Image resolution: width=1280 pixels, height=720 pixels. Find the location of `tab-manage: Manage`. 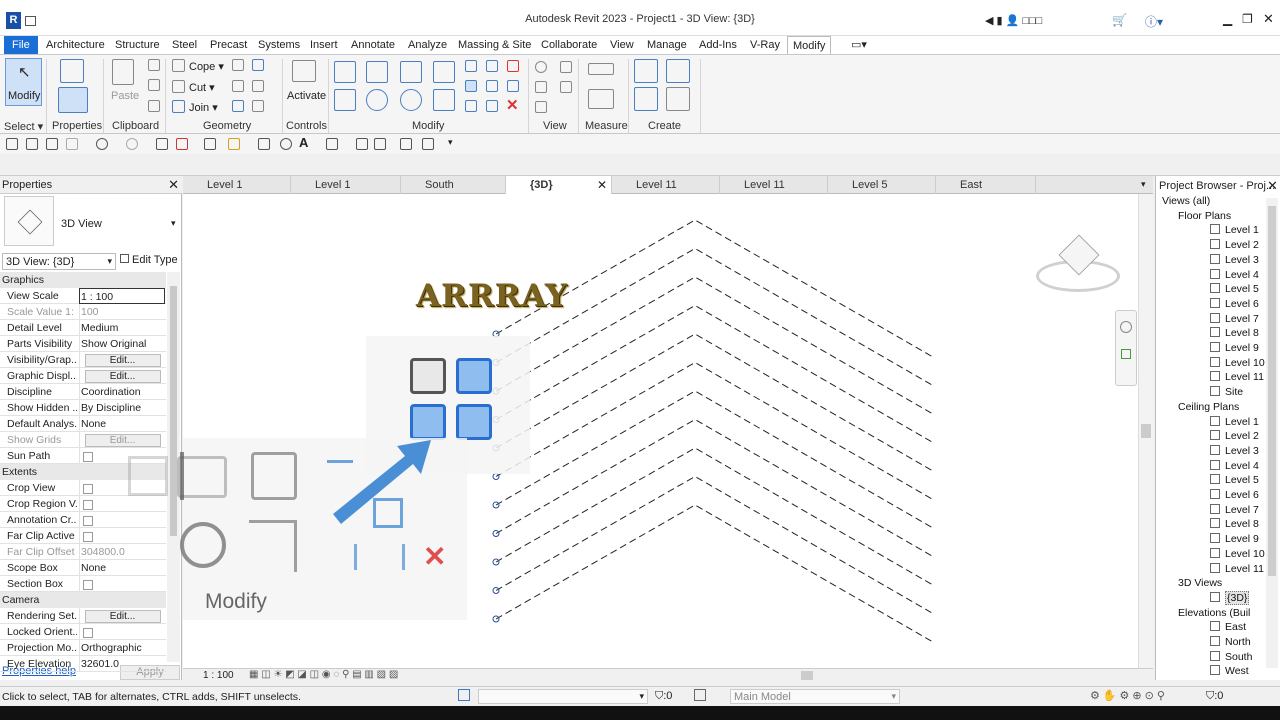

tab-manage: Manage is located at coordinates (667, 45).